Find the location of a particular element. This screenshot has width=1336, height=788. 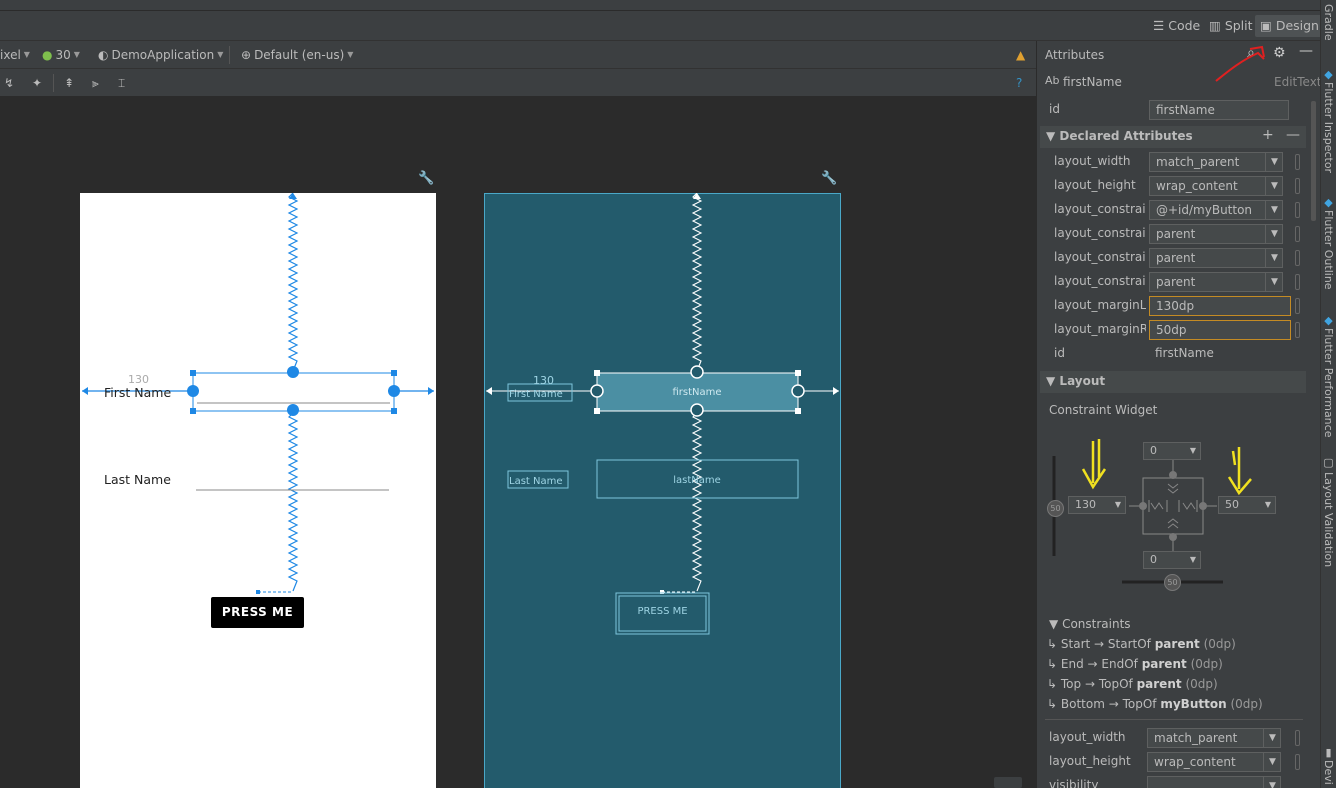

flutter-outline-tab: Flutter Outline is located at coordinates (1328, 250).